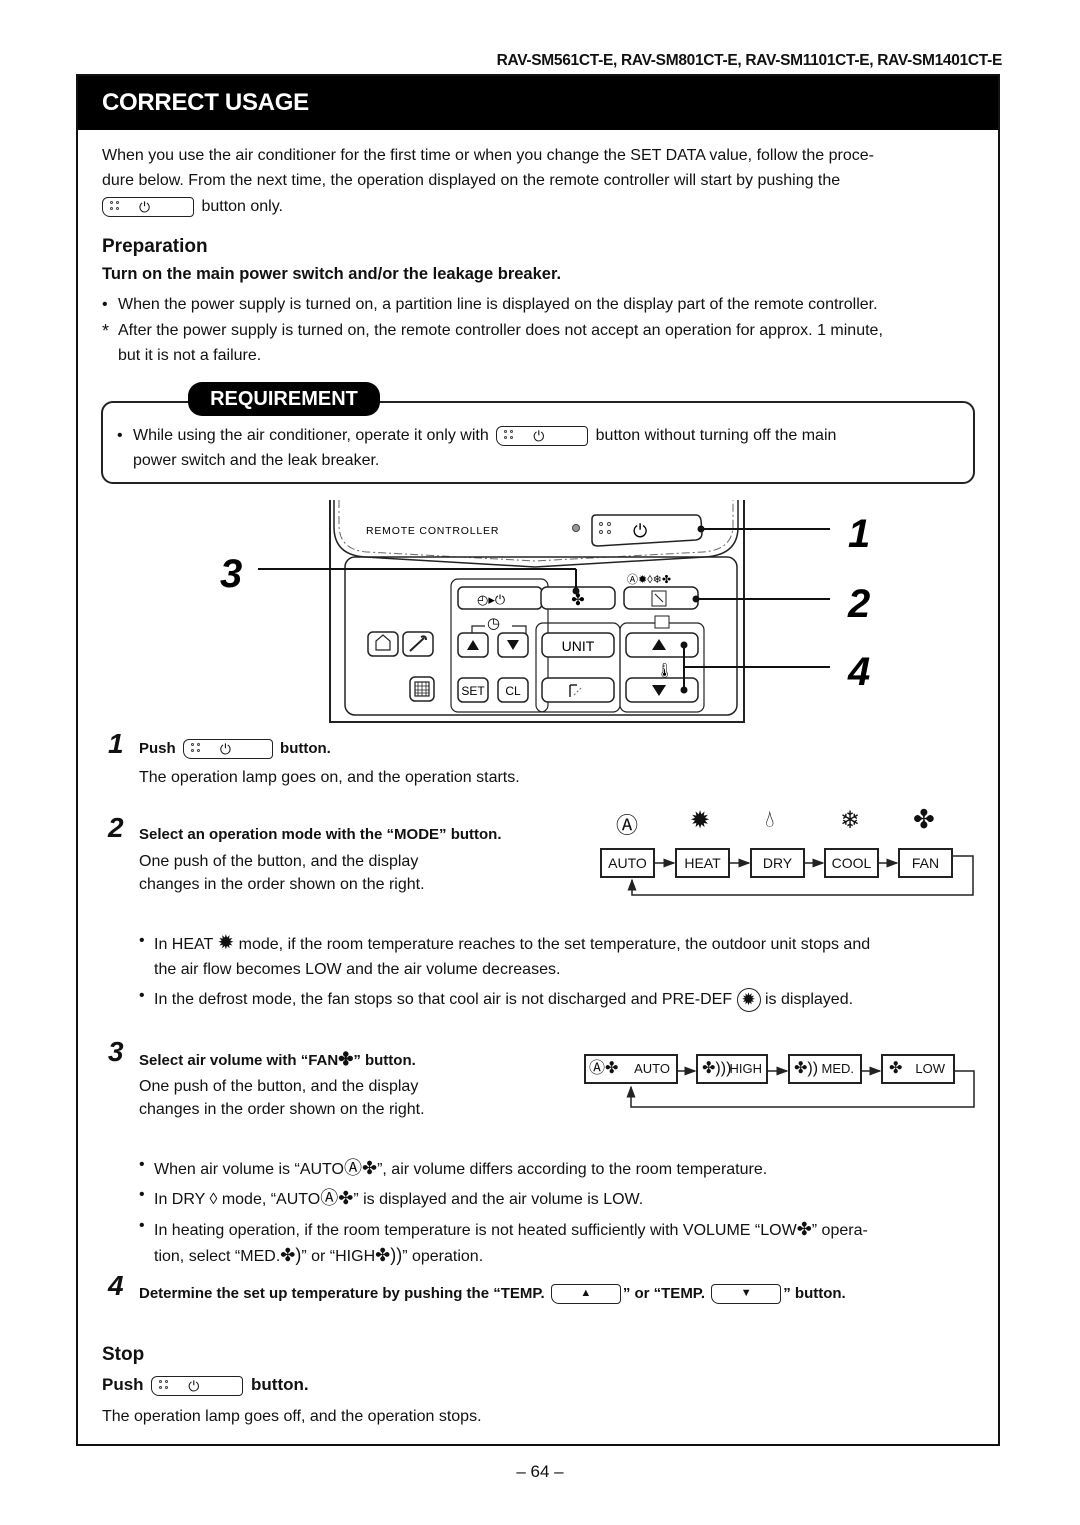 This screenshot has width=1080, height=1525. I want to click on step-3-title-suffix: ” button., so click(384, 1060).